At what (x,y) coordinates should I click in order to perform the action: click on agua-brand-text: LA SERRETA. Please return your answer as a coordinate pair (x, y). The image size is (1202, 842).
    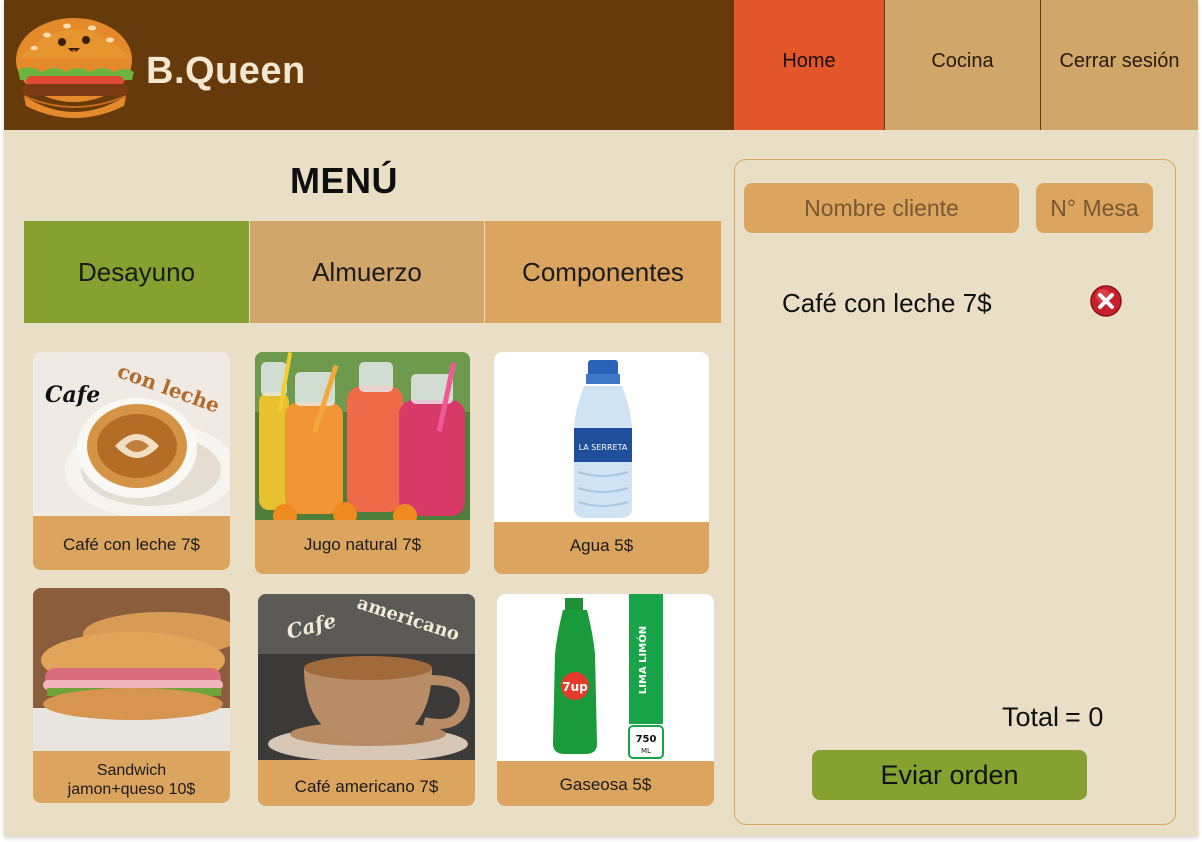
    Looking at the image, I should click on (603, 447).